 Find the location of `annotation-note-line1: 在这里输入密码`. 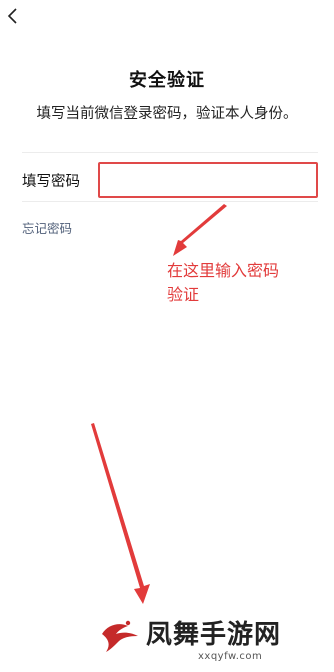

annotation-note-line1: 在这里输入密码 is located at coordinates (223, 270).